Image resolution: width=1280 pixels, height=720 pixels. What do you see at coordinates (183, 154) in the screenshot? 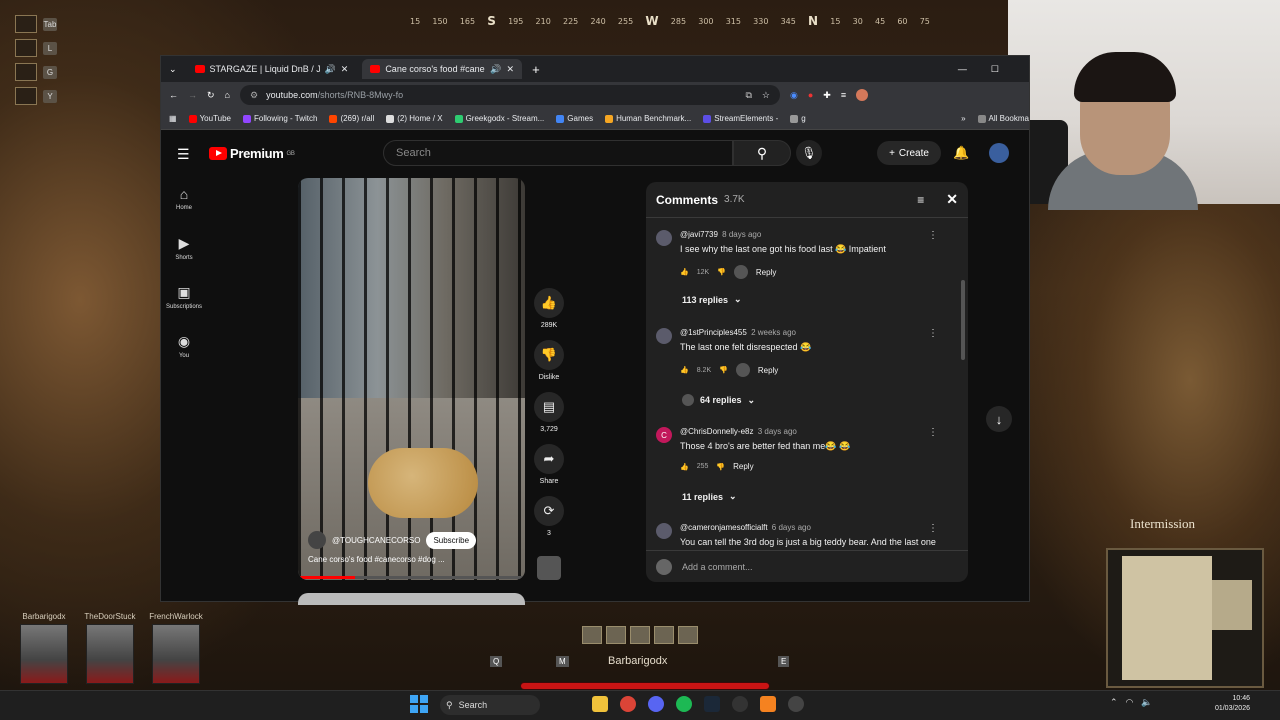
I see `menu-icon: ☰` at bounding box center [183, 154].